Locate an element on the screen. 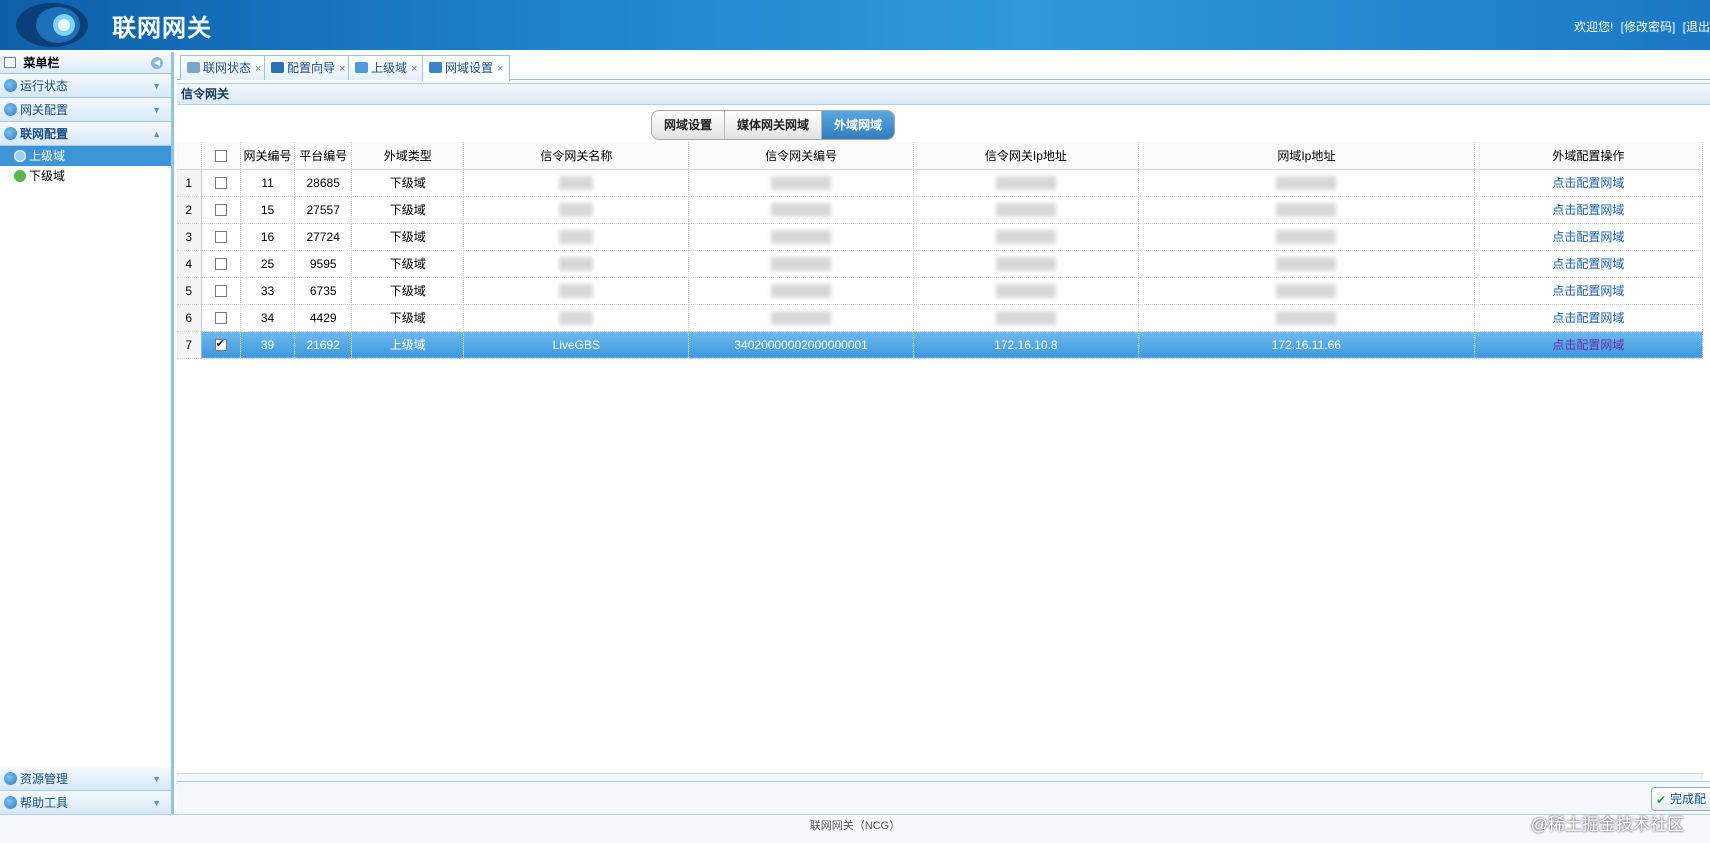 The width and height of the screenshot is (1710, 843). section-globe-icon is located at coordinates (10, 133).